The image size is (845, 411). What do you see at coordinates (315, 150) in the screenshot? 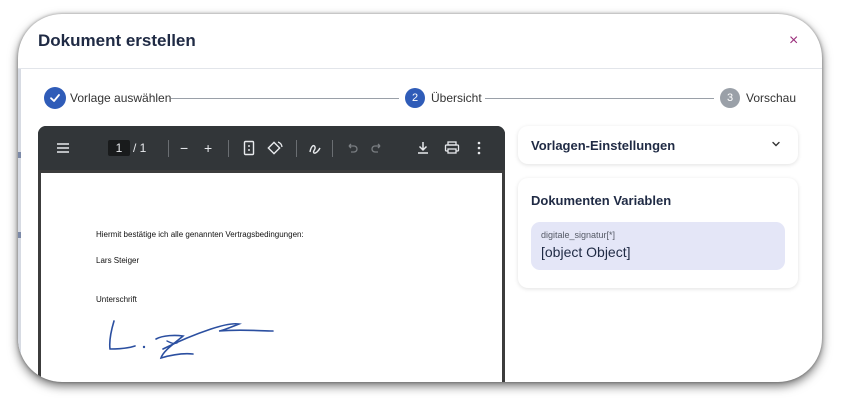
I see `annotate-icon` at bounding box center [315, 150].